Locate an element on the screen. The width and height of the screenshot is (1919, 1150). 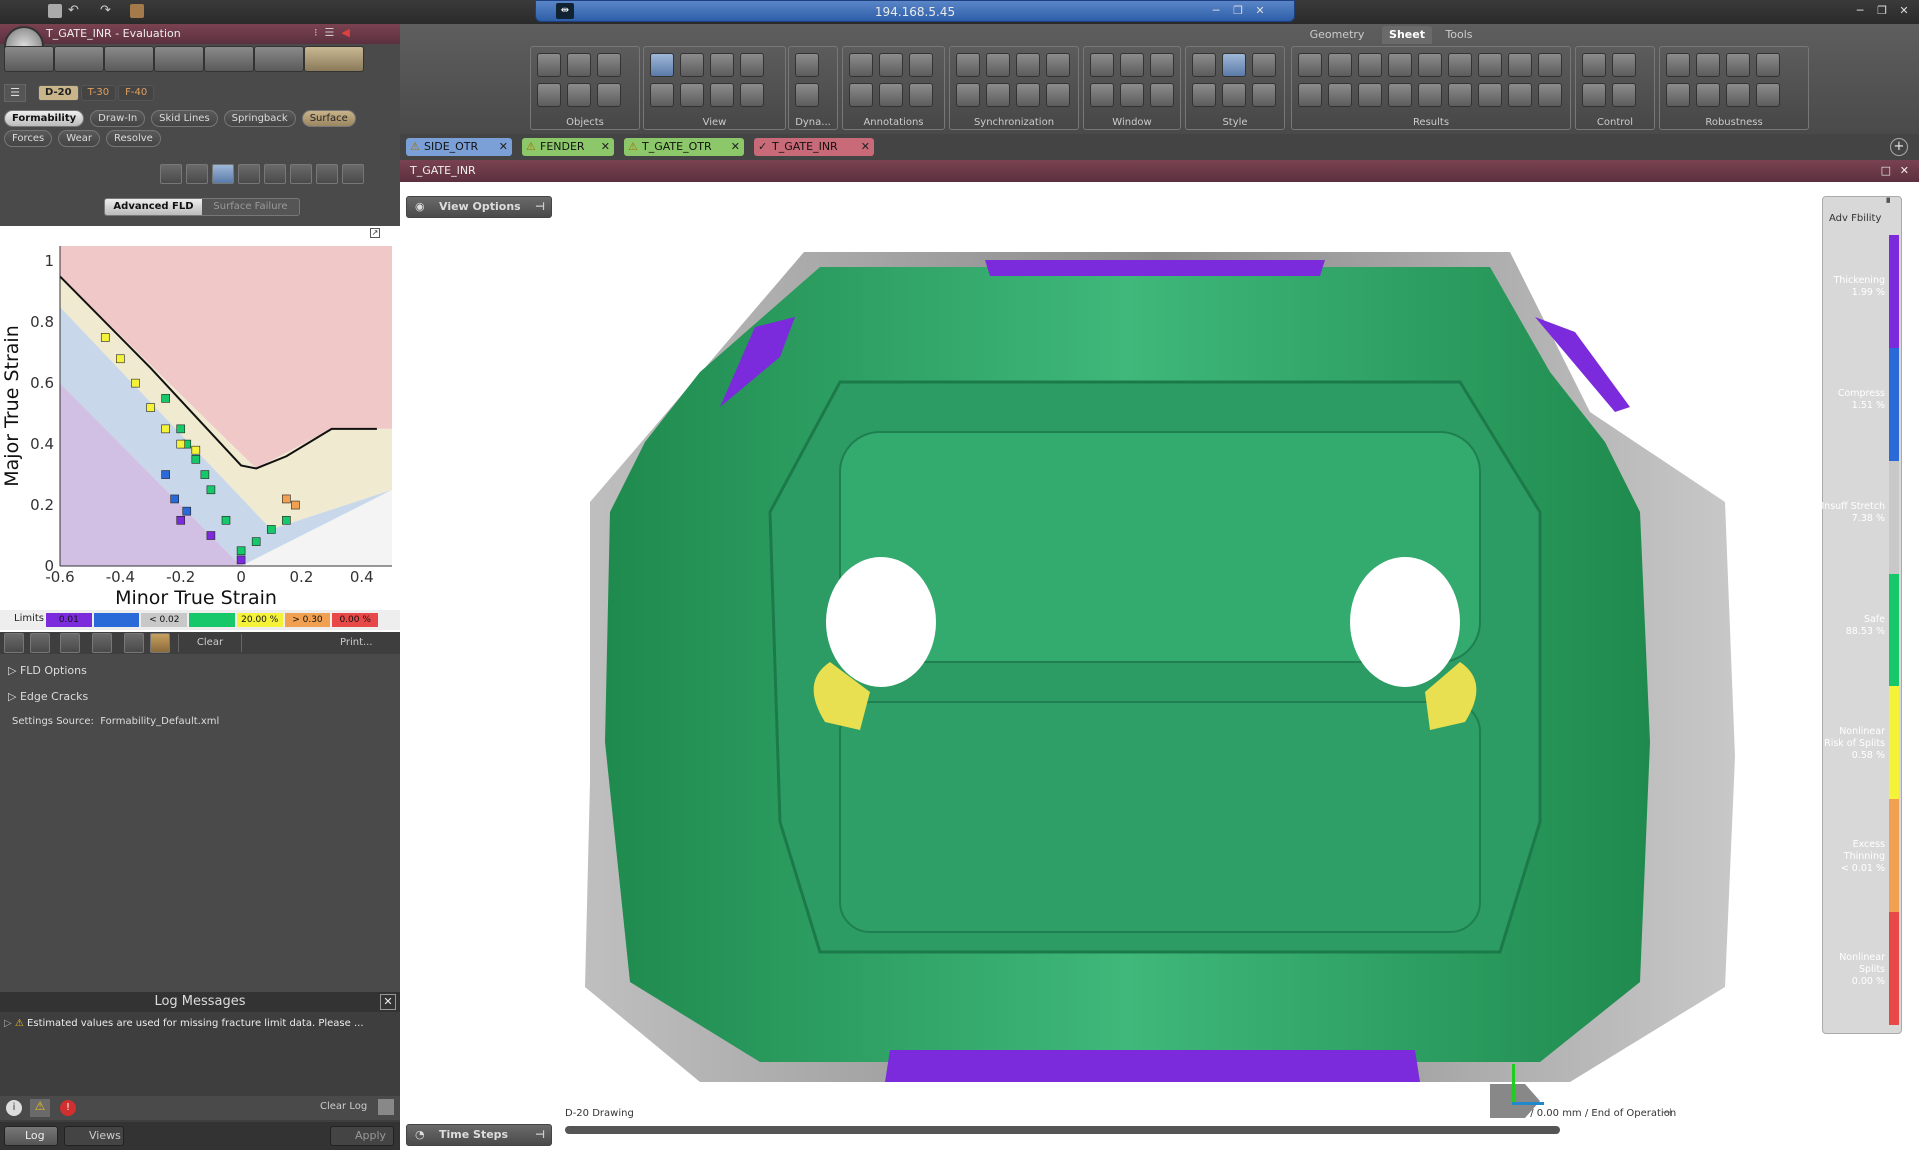
pill-surface: Surface is located at coordinates (328, 118).